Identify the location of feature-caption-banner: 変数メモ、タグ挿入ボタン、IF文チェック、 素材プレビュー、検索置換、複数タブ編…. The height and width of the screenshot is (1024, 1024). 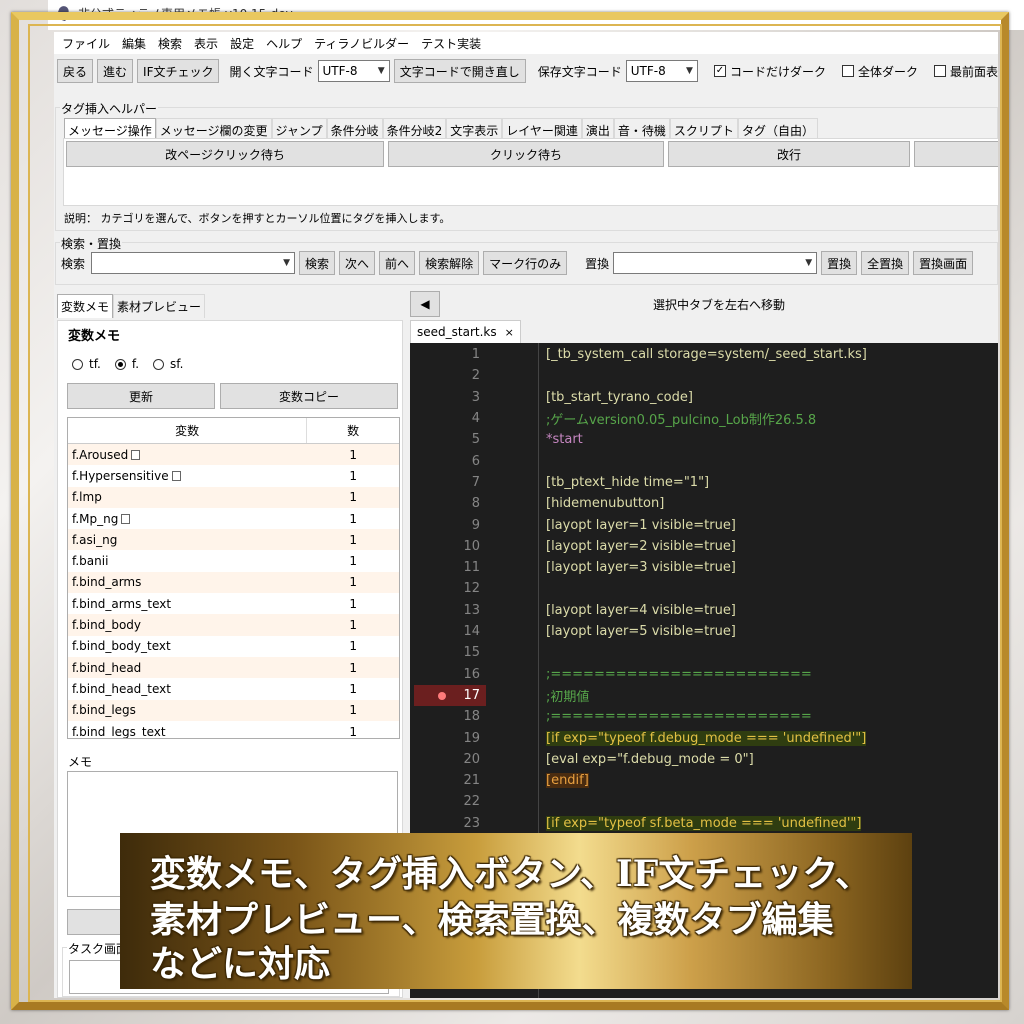
(516, 911).